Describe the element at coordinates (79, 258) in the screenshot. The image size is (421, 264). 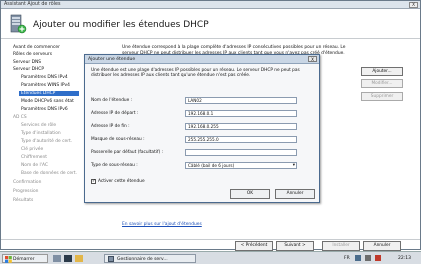
I see `quicklaunch-folder-icon` at that location.